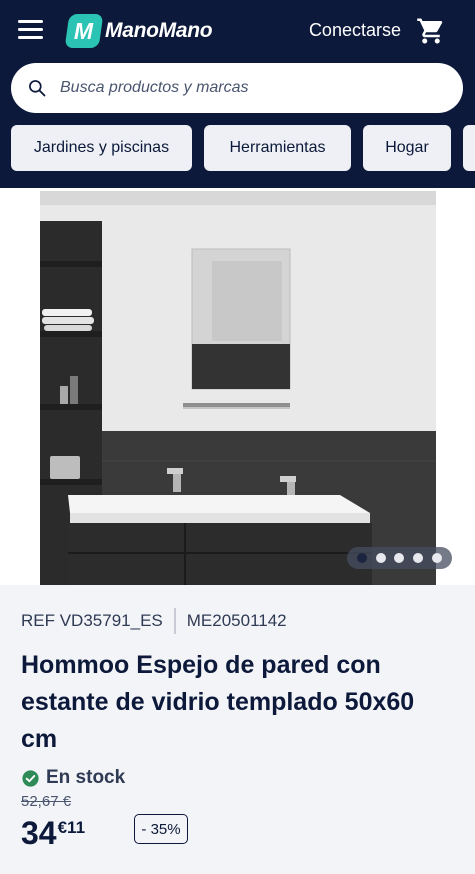 The height and width of the screenshot is (874, 475). I want to click on search-input, so click(250, 88).